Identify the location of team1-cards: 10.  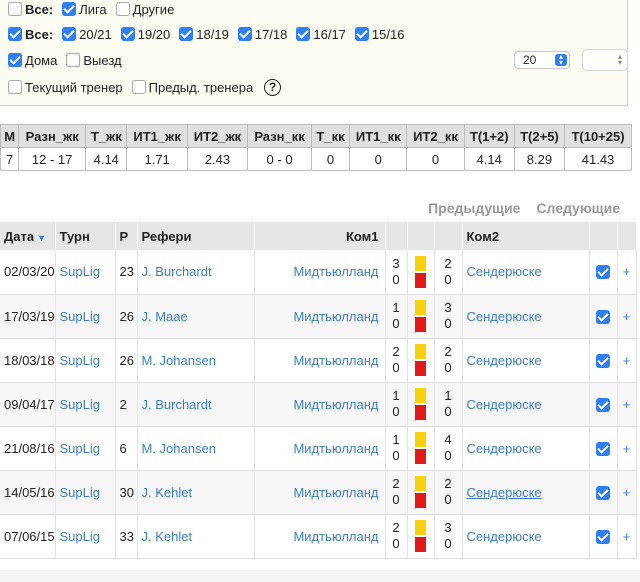
(396, 316).